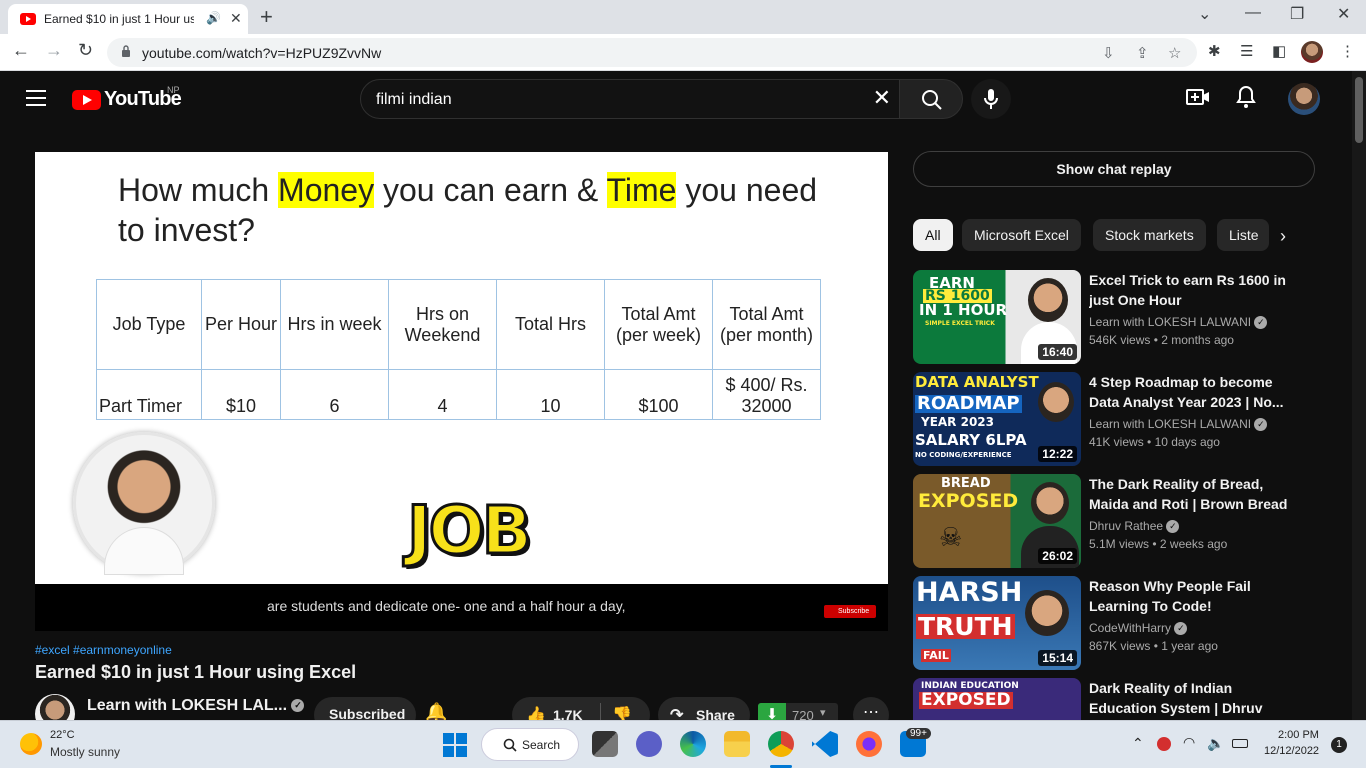  What do you see at coordinates (36, 98) in the screenshot?
I see `hamburger-menu-icon` at bounding box center [36, 98].